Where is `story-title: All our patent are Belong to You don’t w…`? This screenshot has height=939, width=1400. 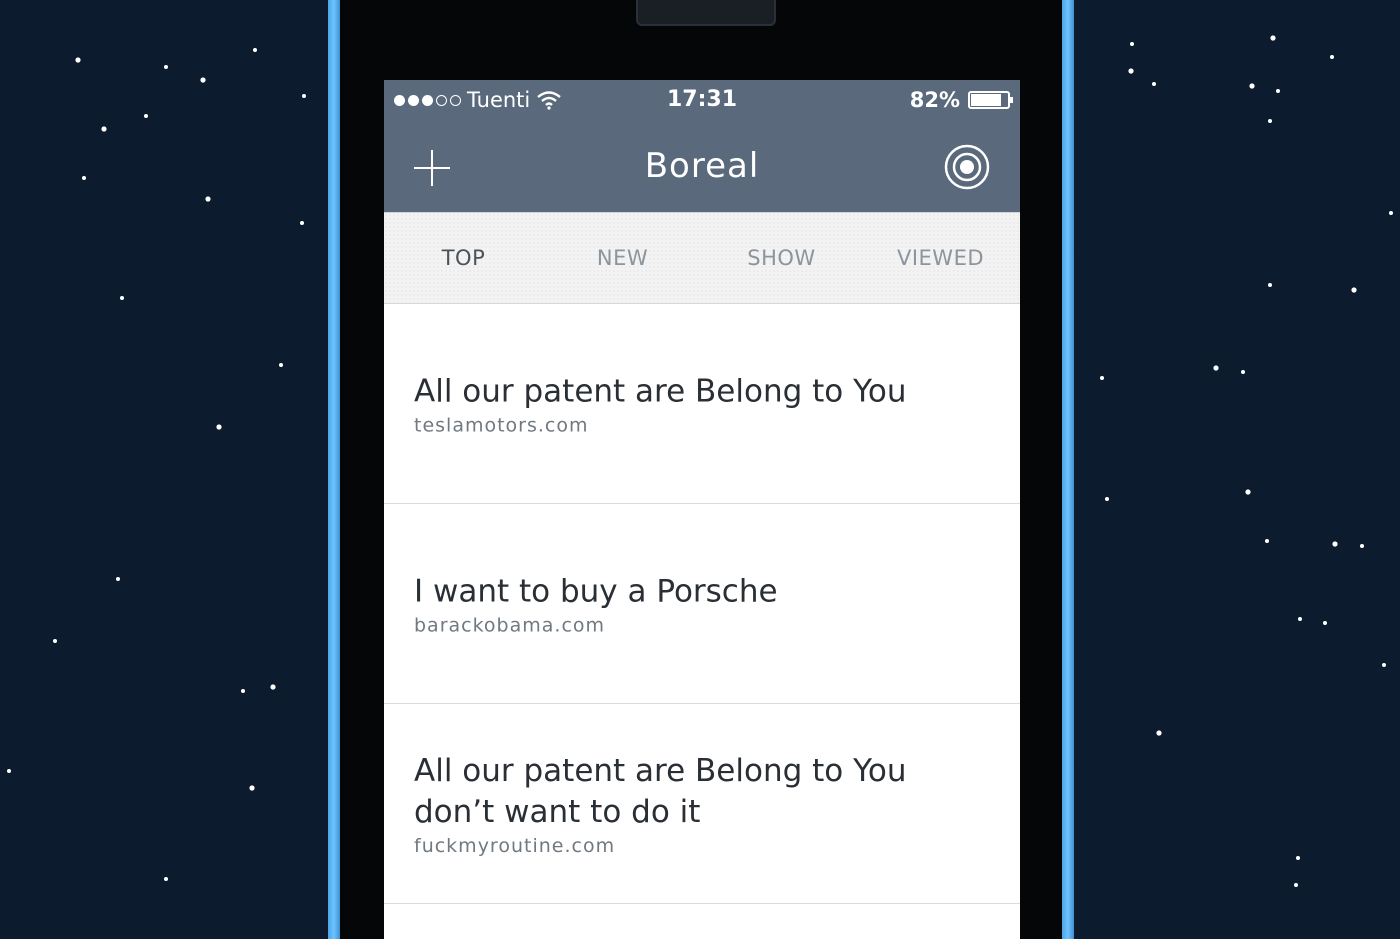 story-title: All our patent are Belong to You don’t w… is located at coordinates (660, 791).